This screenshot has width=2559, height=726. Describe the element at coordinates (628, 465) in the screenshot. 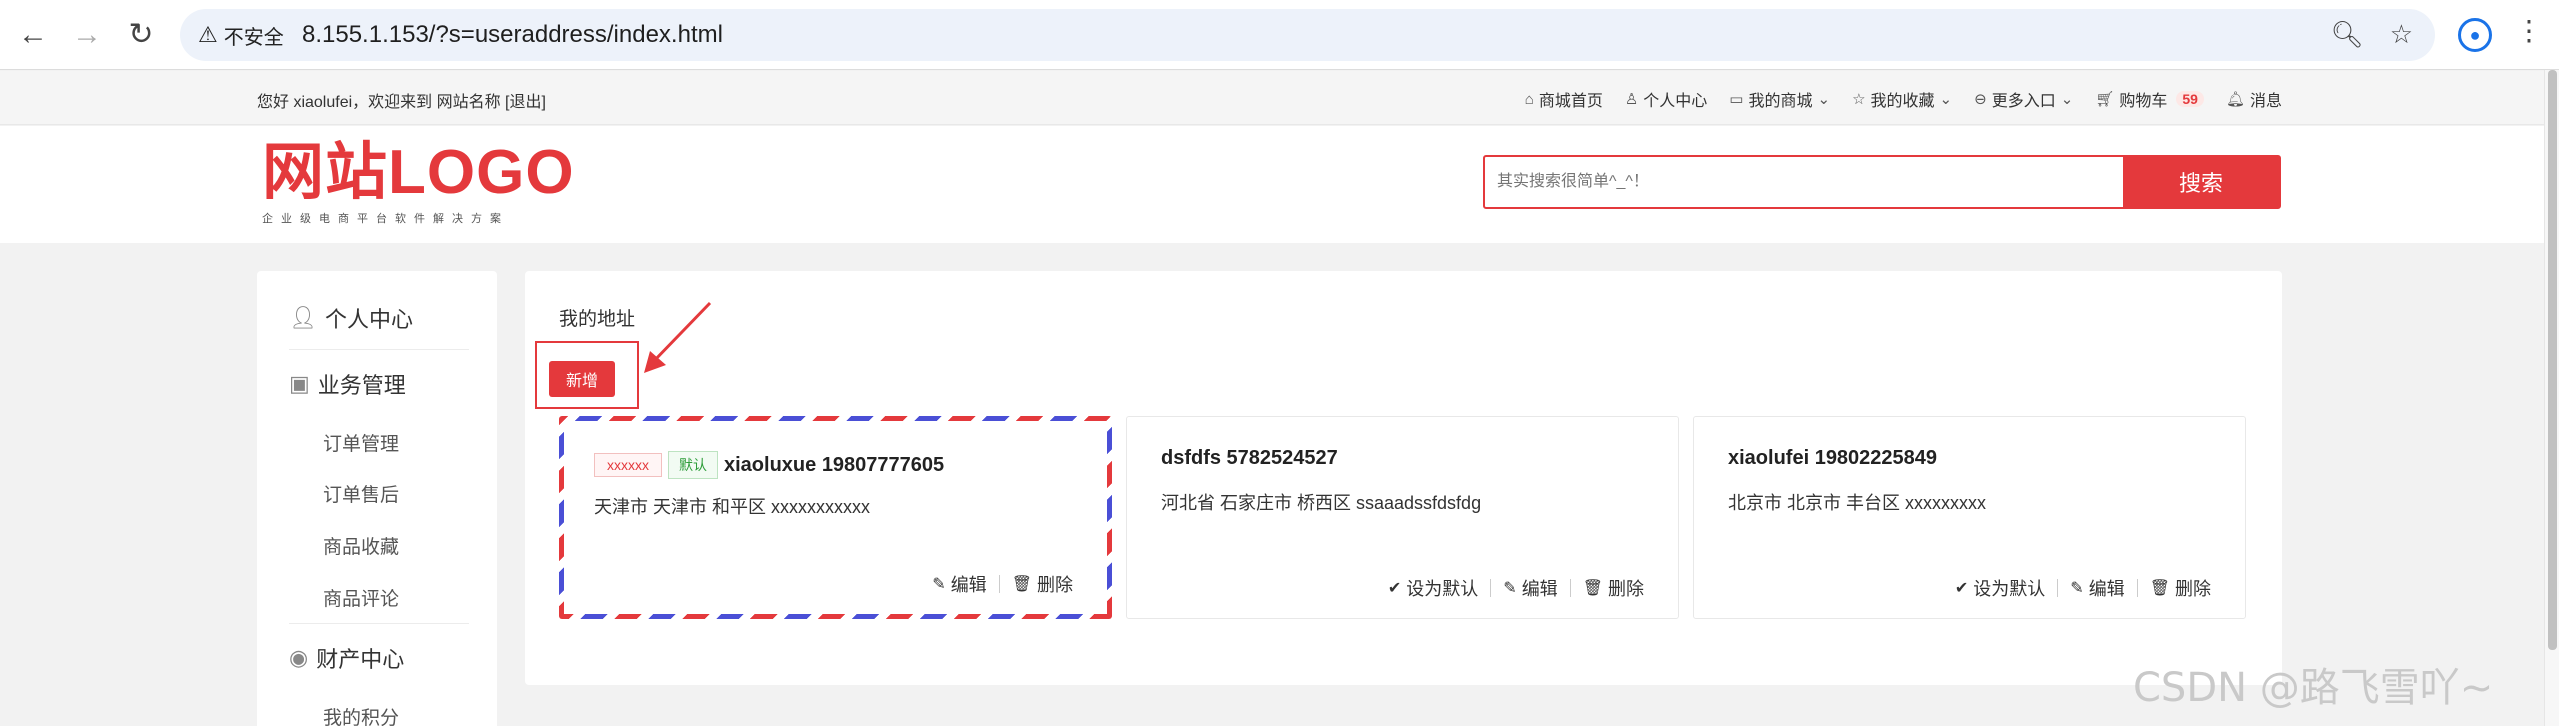

I see `alias-tag: xxxxxx` at that location.